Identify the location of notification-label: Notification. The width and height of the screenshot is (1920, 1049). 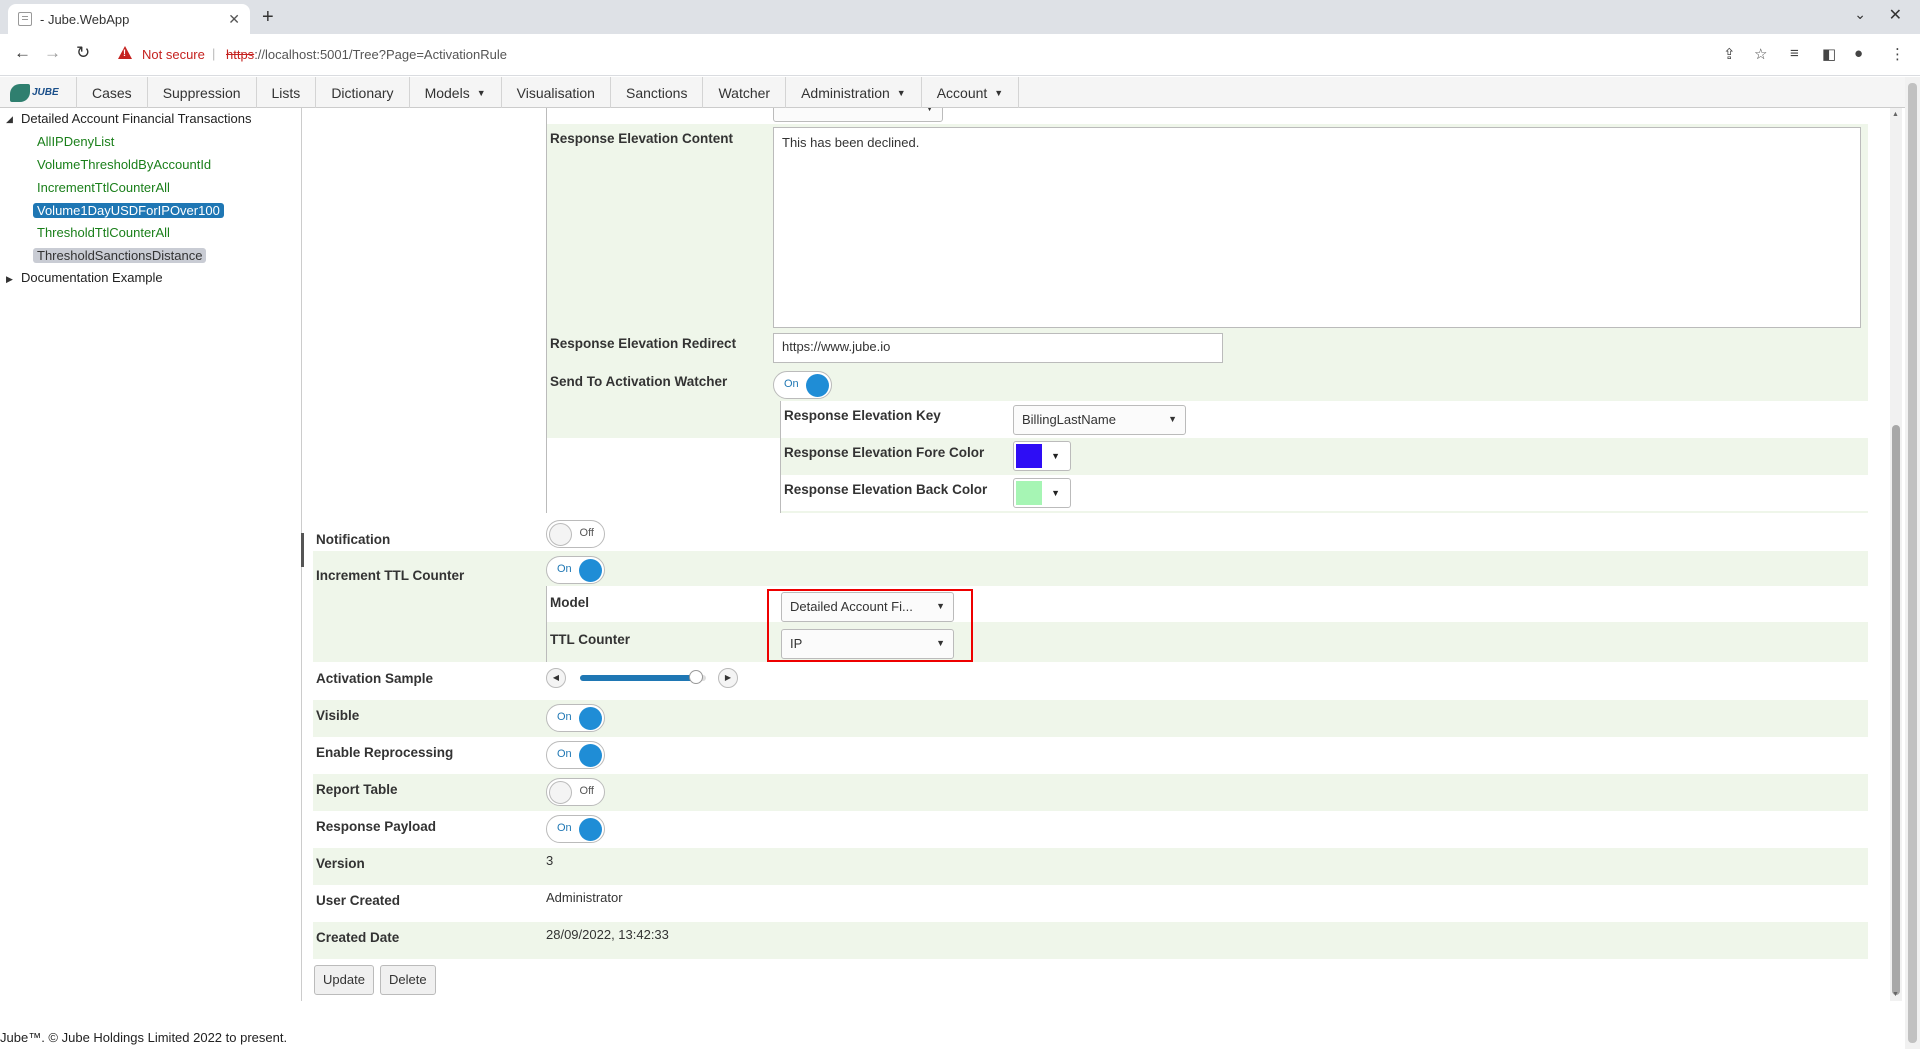
(353, 539).